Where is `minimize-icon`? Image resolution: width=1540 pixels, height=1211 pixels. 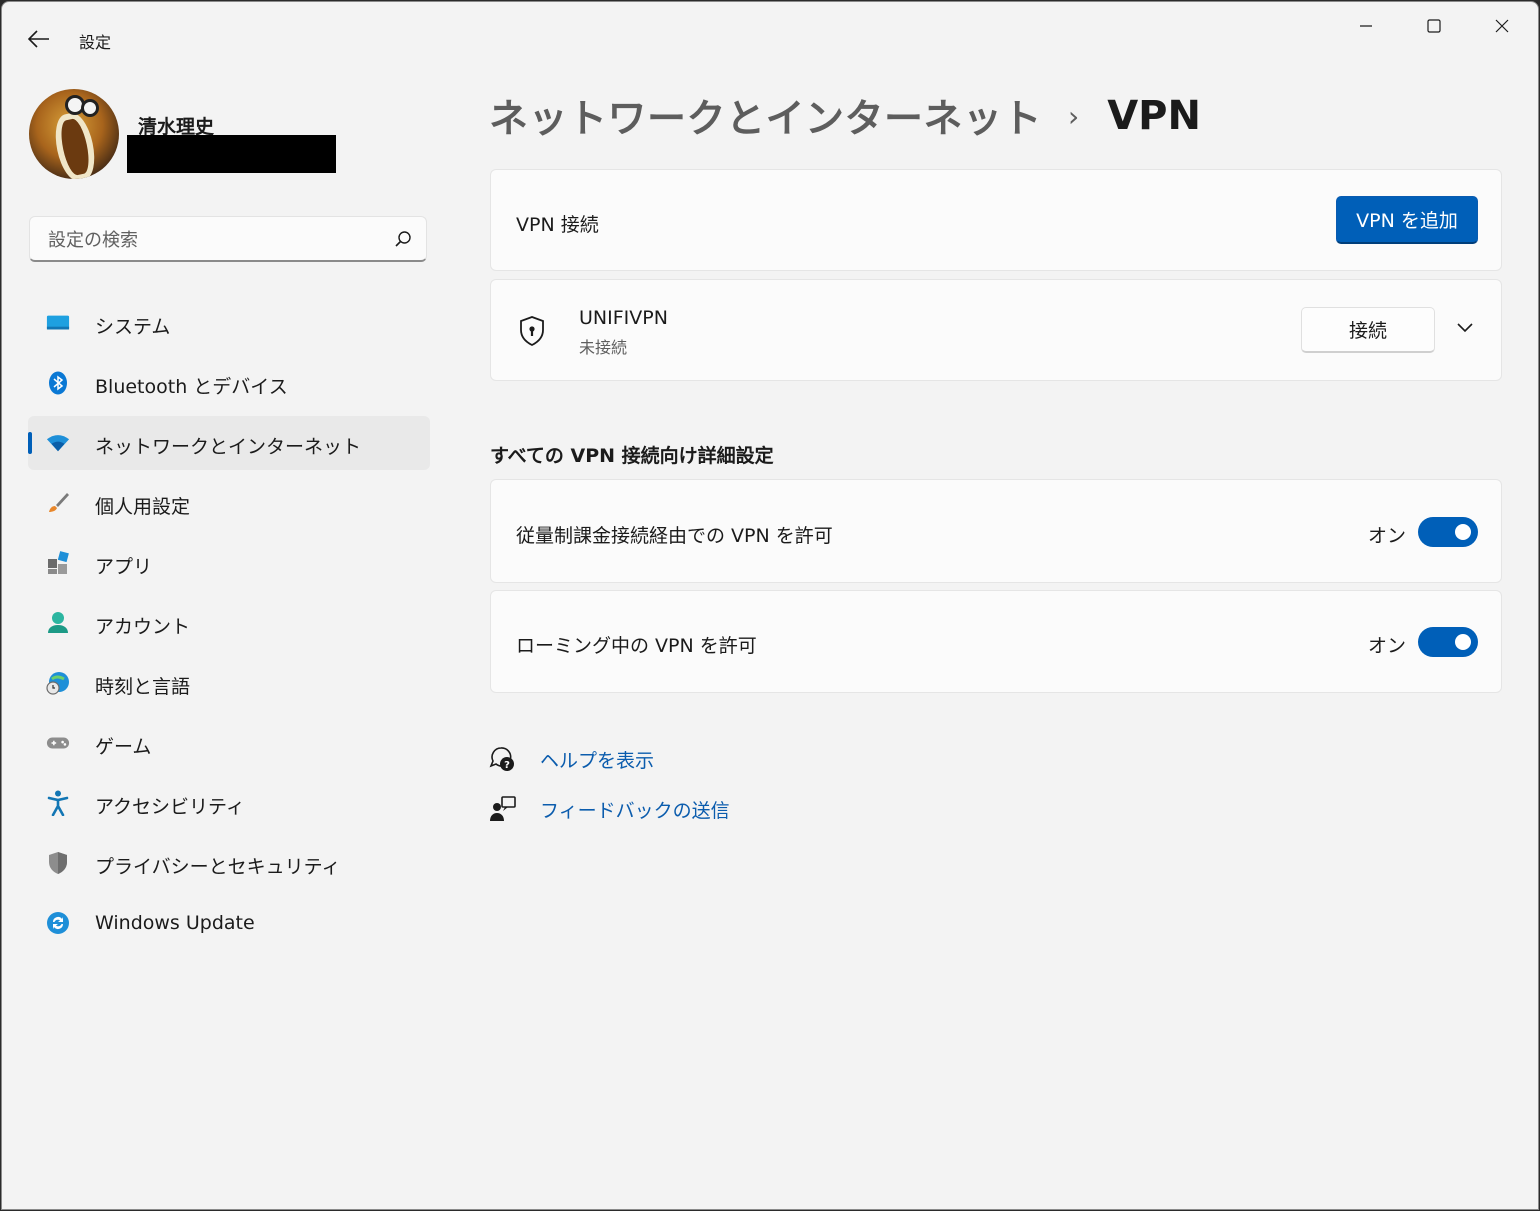
minimize-icon is located at coordinates (1366, 26).